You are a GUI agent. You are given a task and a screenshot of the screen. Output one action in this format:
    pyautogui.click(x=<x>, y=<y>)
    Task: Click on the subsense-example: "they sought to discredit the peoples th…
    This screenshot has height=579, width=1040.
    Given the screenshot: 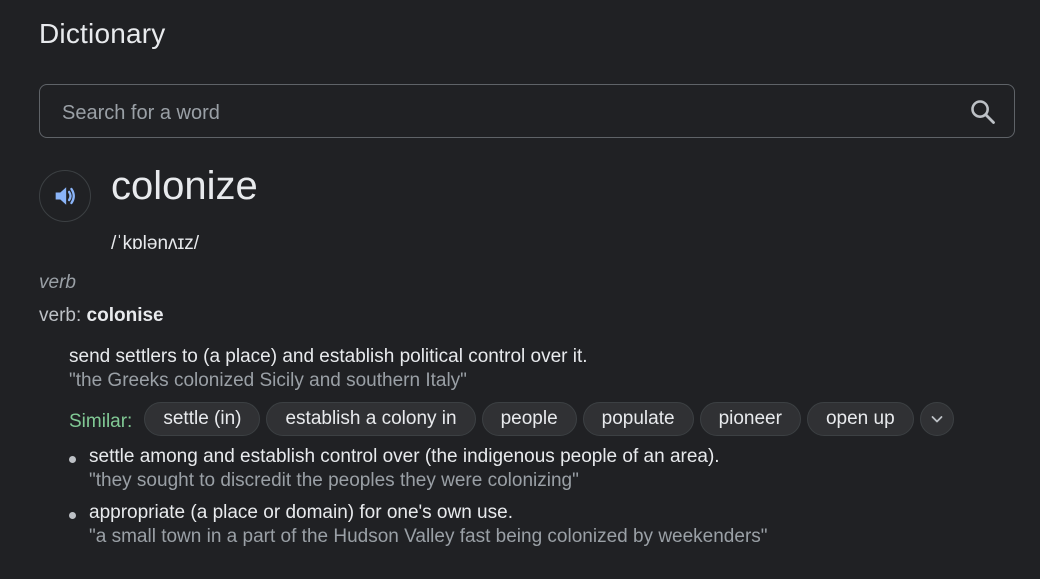 What is the action you would take?
    pyautogui.click(x=334, y=480)
    